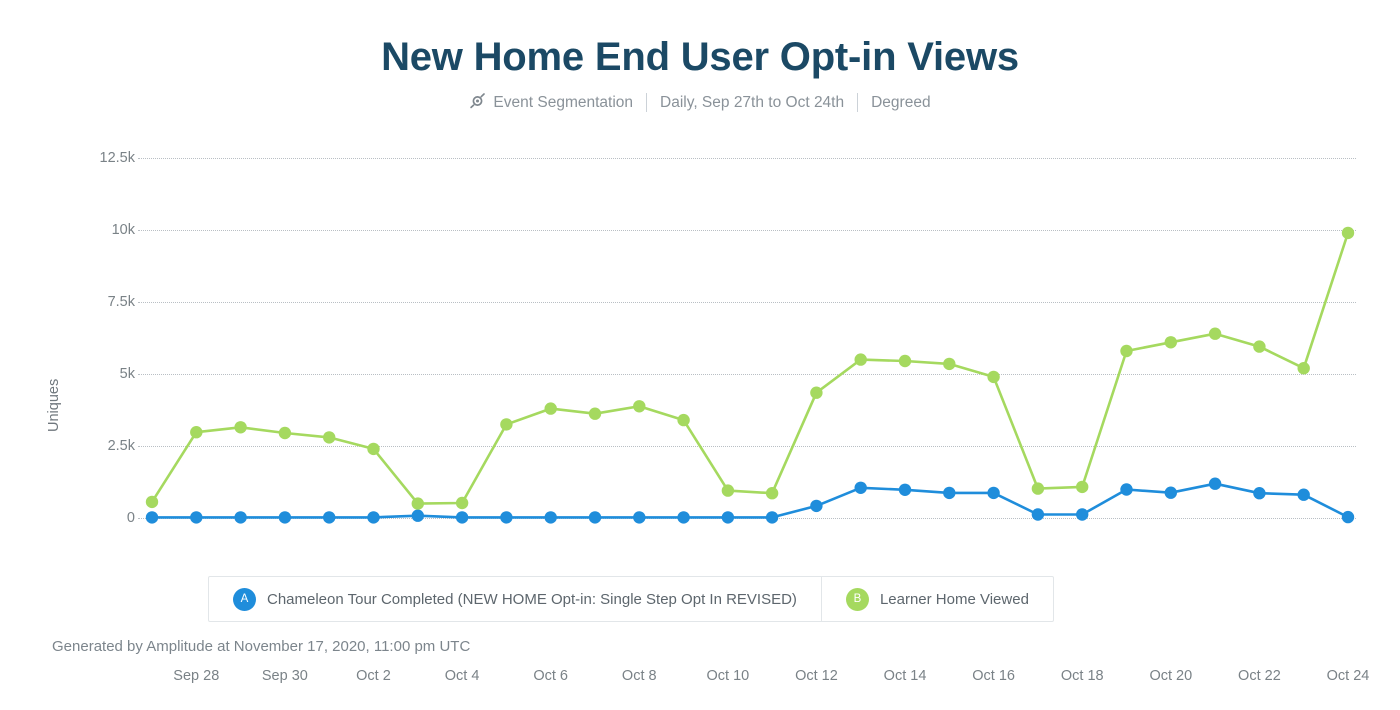 The width and height of the screenshot is (1400, 710). What do you see at coordinates (477, 102) in the screenshot?
I see `event-segmentation-icon` at bounding box center [477, 102].